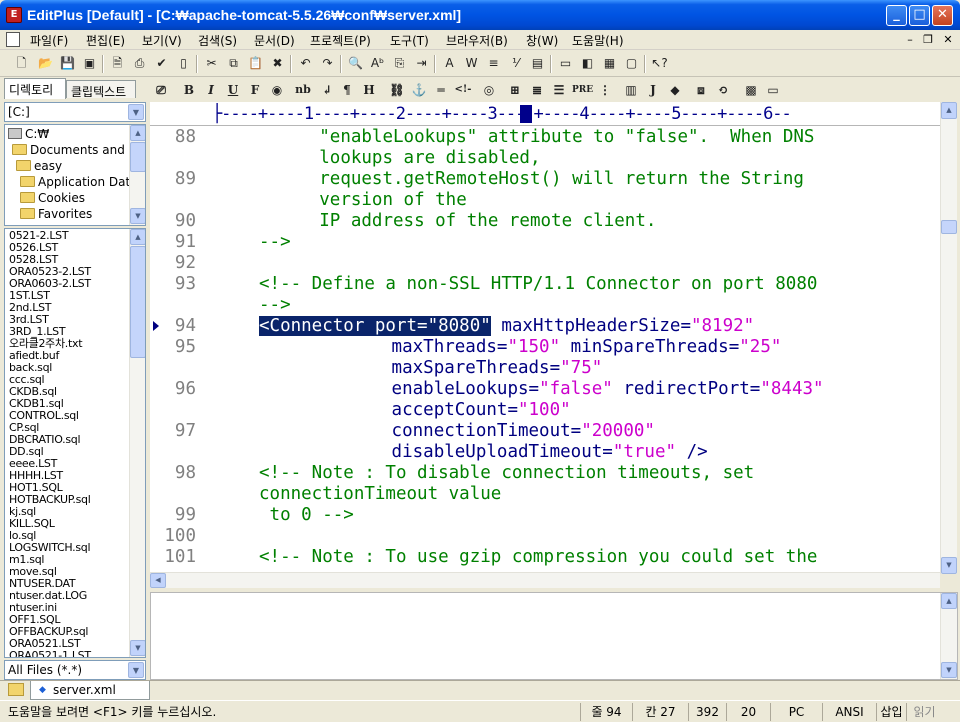 This screenshot has width=960, height=722. What do you see at coordinates (559, 90) in the screenshot?
I see `list-icon: ☰` at bounding box center [559, 90].